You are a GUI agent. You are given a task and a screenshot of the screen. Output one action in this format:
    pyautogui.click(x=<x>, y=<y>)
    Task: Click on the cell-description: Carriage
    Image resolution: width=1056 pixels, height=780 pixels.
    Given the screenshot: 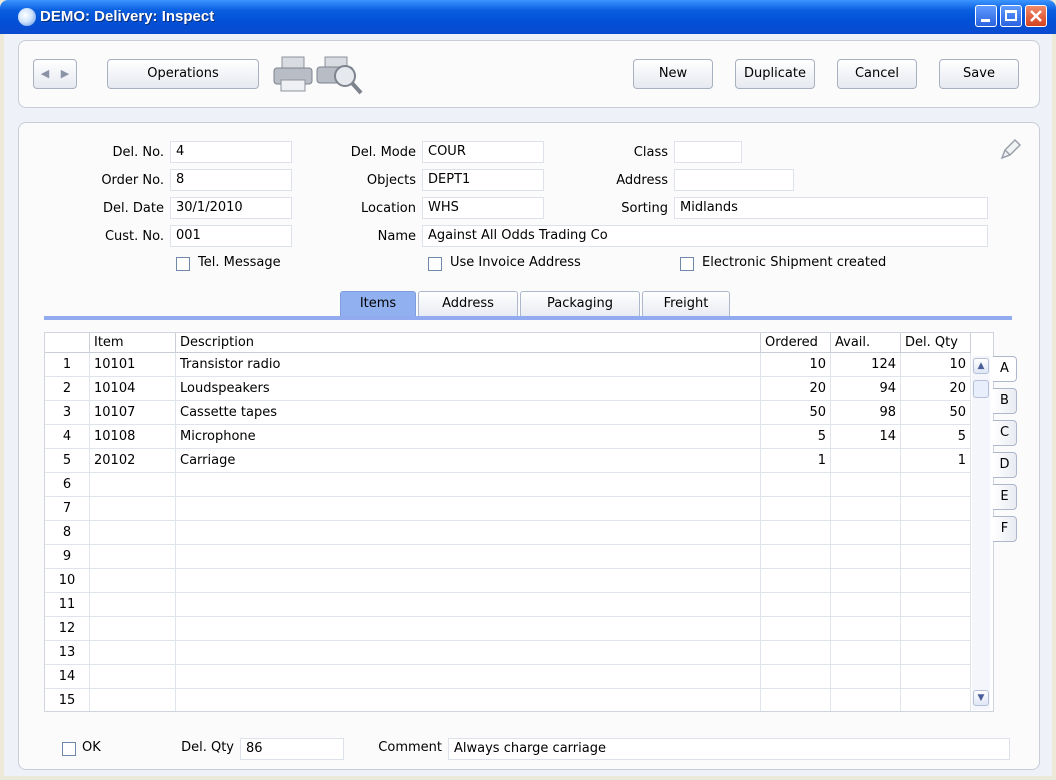 What is the action you would take?
    pyautogui.click(x=468, y=461)
    